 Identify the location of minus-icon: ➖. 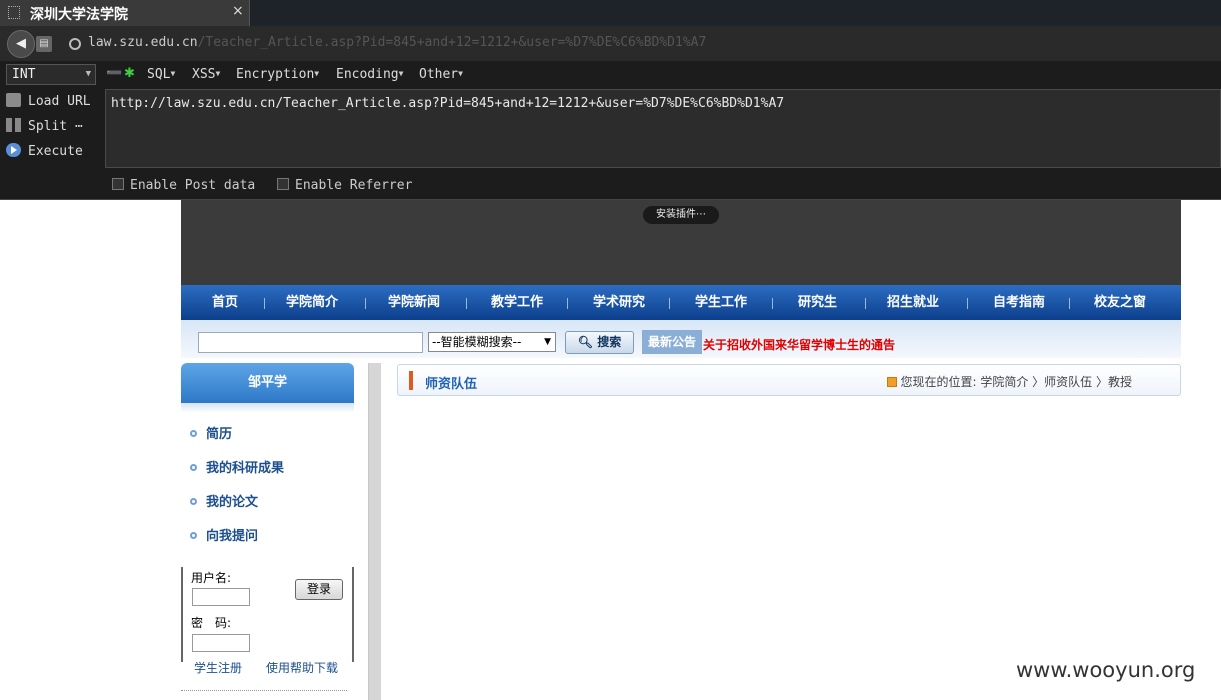
(114, 73).